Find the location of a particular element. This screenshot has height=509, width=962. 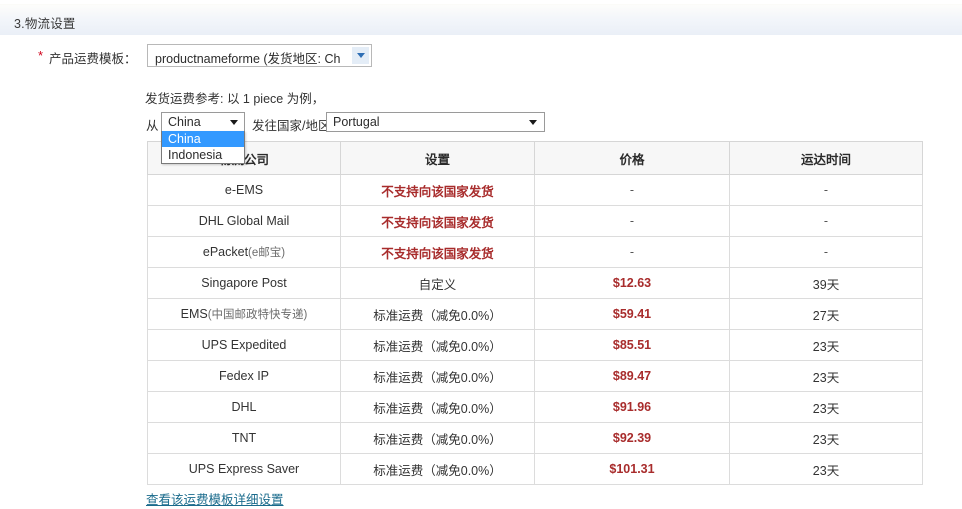

view-template-detail-link: 查看该运费模板详细设置 is located at coordinates (215, 498).